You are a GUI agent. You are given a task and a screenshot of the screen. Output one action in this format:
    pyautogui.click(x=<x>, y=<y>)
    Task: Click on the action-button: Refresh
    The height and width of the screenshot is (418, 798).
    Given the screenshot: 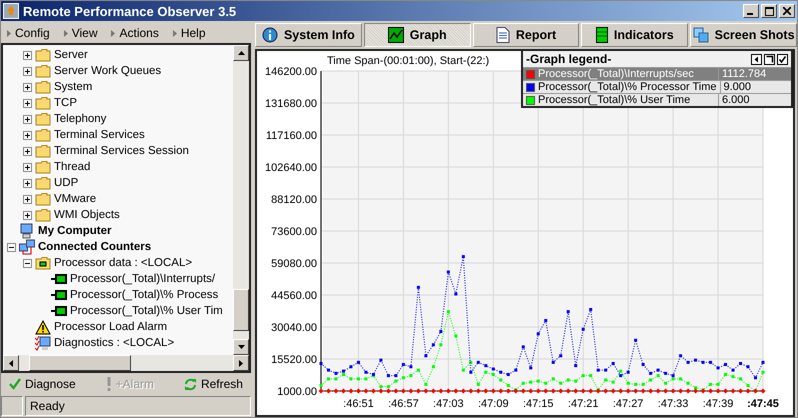 What is the action you would take?
    pyautogui.click(x=213, y=384)
    